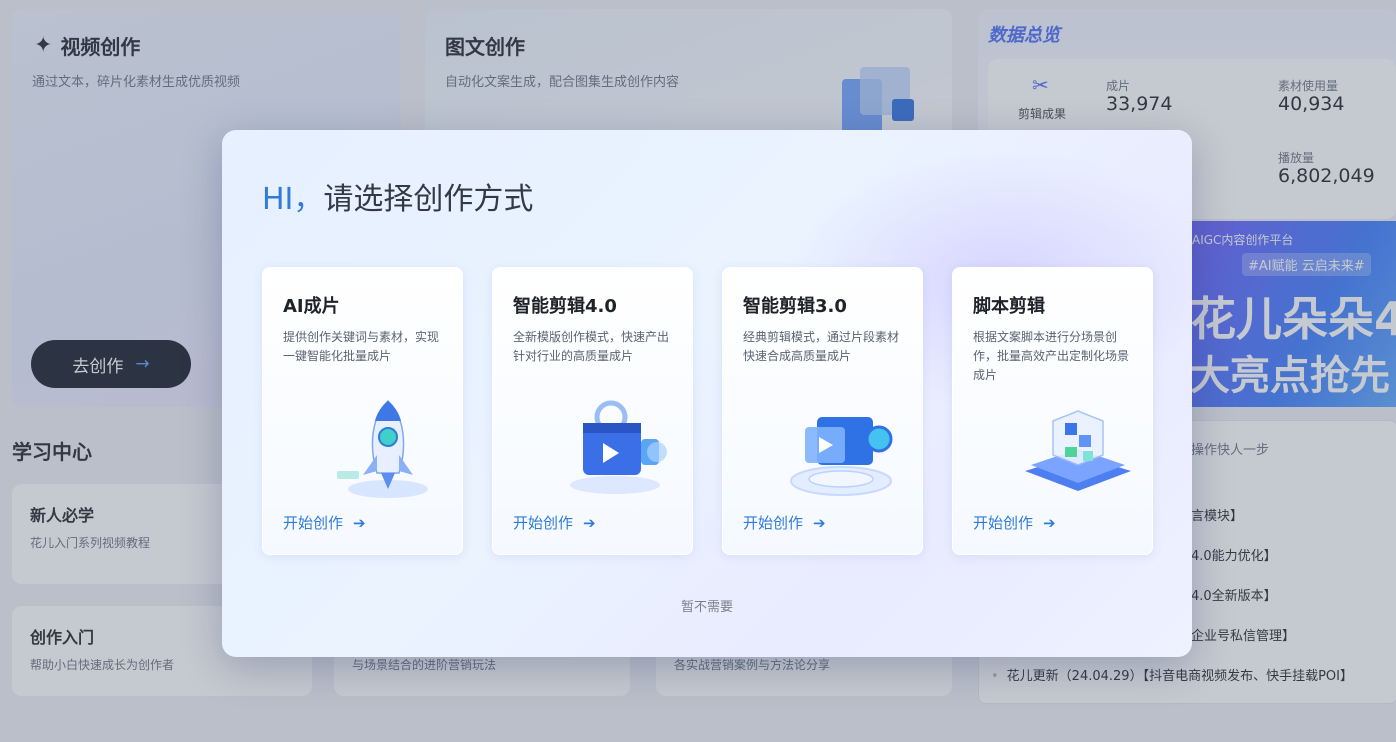 The image size is (1396, 742). I want to click on modal-title-text: 请选择创作方式, so click(428, 199).